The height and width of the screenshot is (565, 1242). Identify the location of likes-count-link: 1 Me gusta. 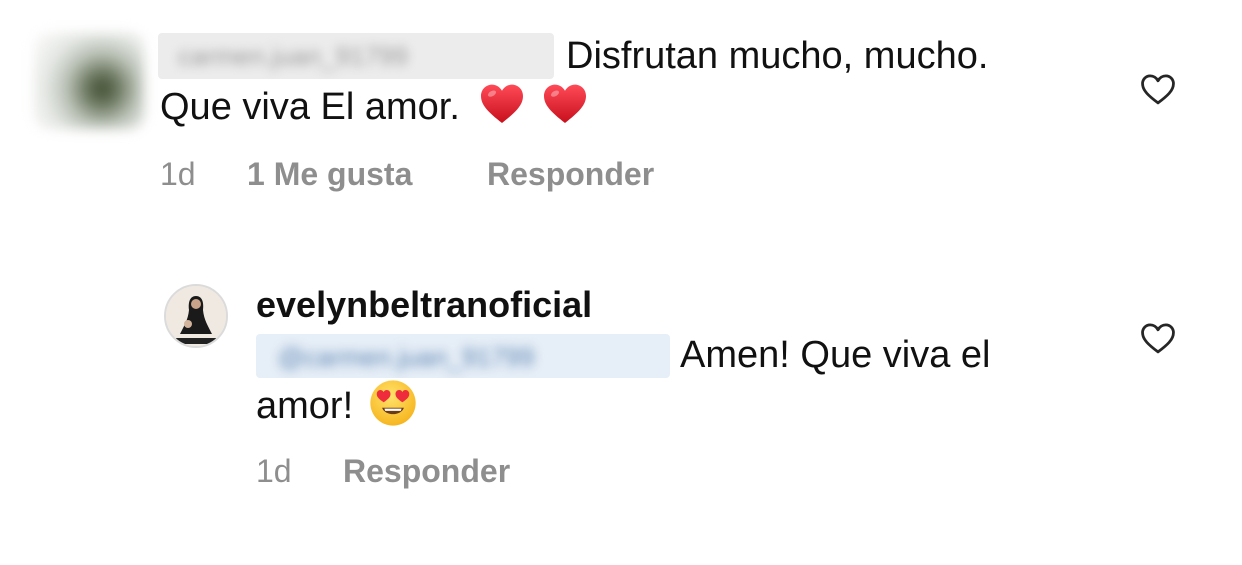
(329, 174).